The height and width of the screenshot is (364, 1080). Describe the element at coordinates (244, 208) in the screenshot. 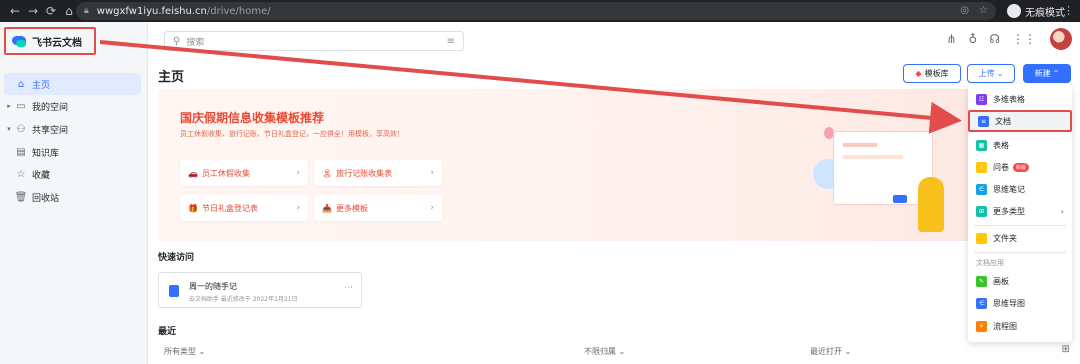

I see `template-card: 🎁 节日礼盒登记表 ›` at that location.